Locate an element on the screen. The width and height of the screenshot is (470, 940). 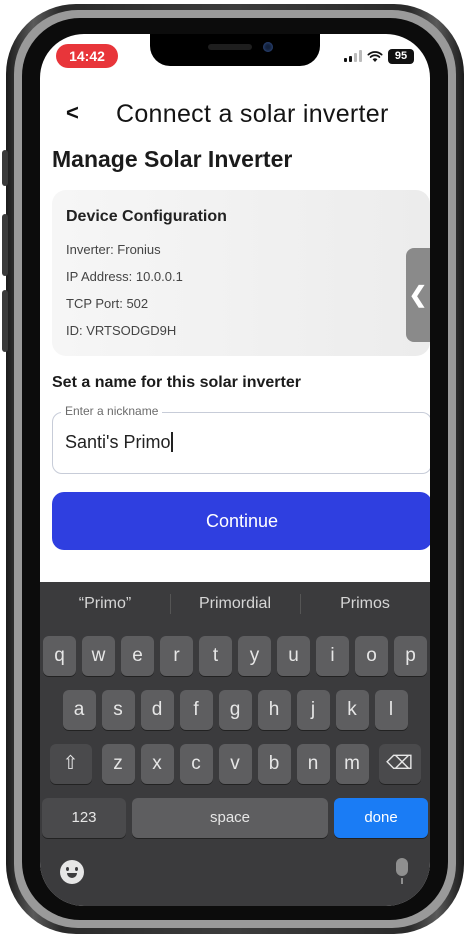
key-v: v is located at coordinates (235, 764).